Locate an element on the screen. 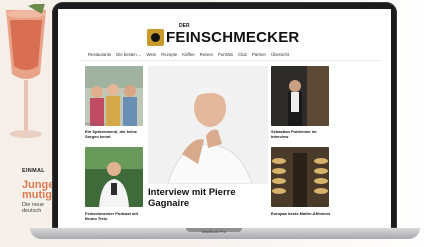  logo-emblem-icon is located at coordinates (155, 37).